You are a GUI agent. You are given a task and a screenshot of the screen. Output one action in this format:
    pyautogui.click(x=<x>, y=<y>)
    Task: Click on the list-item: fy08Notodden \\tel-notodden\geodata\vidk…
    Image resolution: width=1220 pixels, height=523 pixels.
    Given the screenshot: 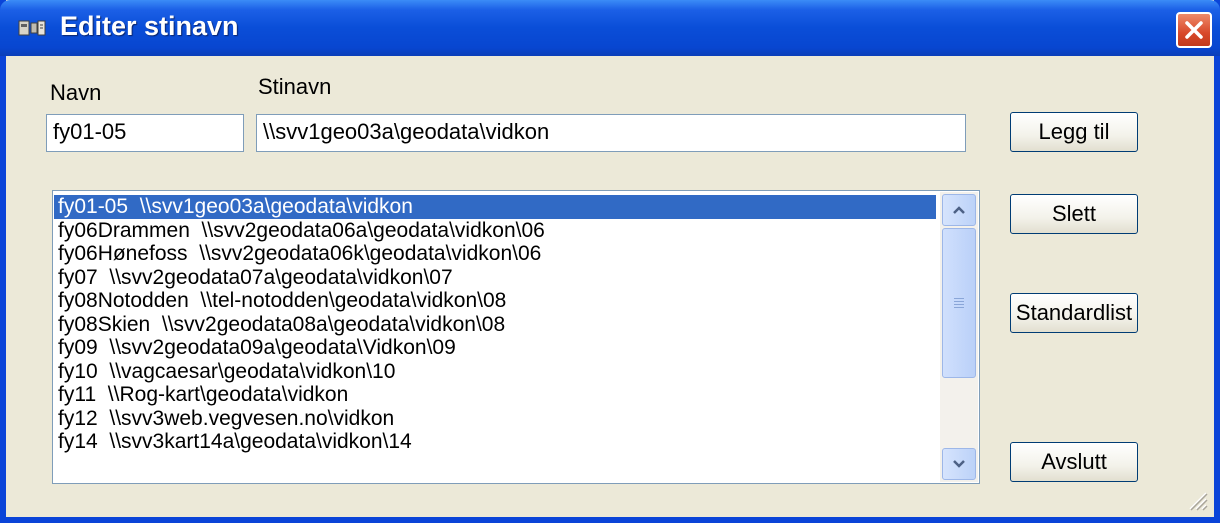 What is the action you would take?
    pyautogui.click(x=495, y=301)
    